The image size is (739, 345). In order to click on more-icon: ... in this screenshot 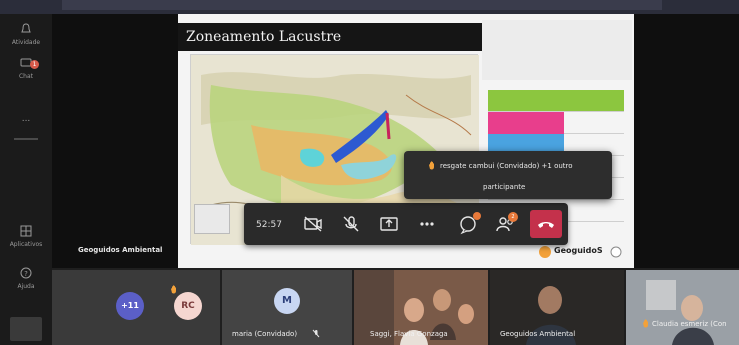, I will do `click(26, 119)`.